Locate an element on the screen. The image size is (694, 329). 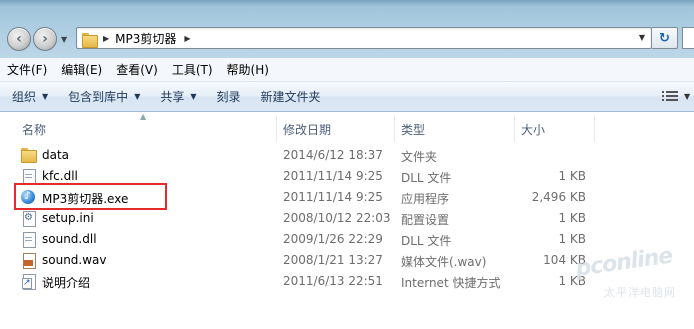
organize-button: 组织 ▼ is located at coordinates (30, 96).